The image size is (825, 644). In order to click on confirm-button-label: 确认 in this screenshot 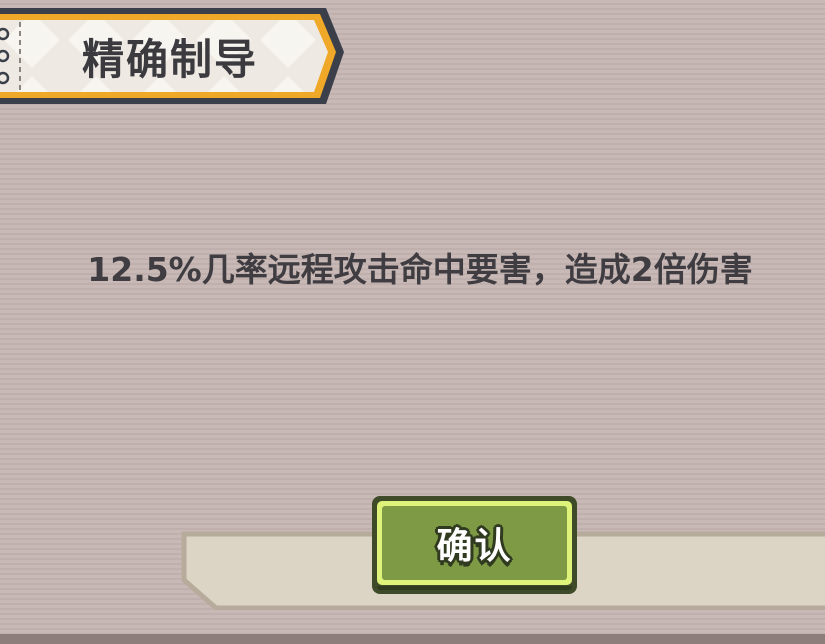, I will do `click(474, 546)`.